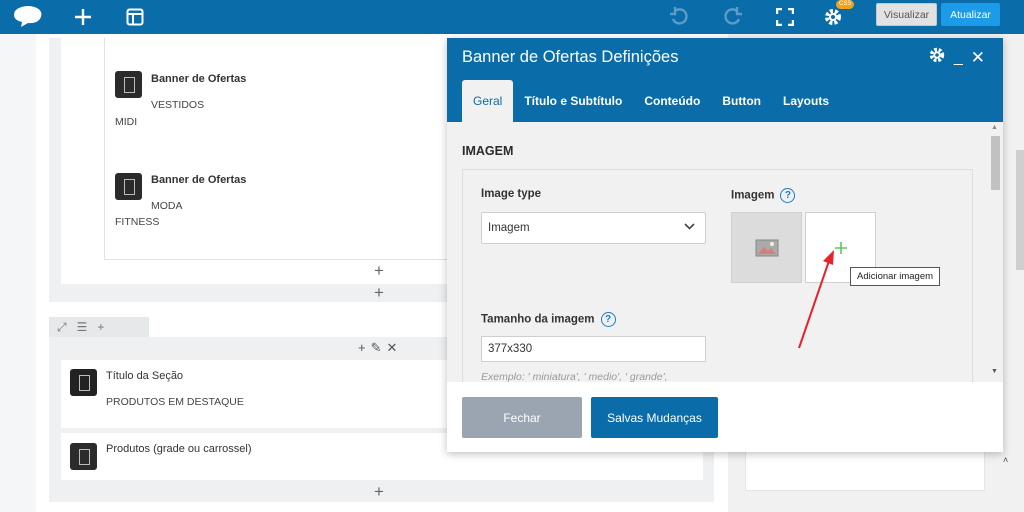 The width and height of the screenshot is (1024, 512). I want to click on image-size-label: Tamanho da imagem?, so click(548, 319).